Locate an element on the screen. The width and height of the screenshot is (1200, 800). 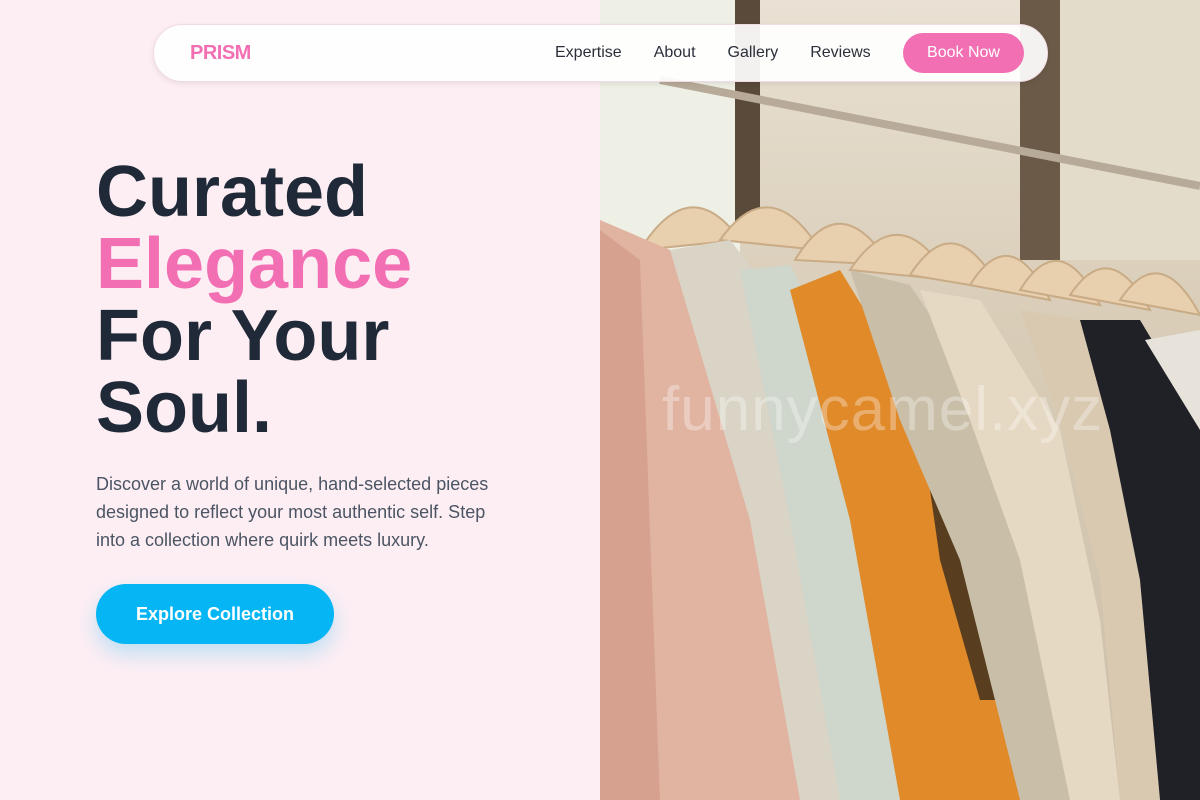
headline-line-2: Elegance is located at coordinates (254, 264).